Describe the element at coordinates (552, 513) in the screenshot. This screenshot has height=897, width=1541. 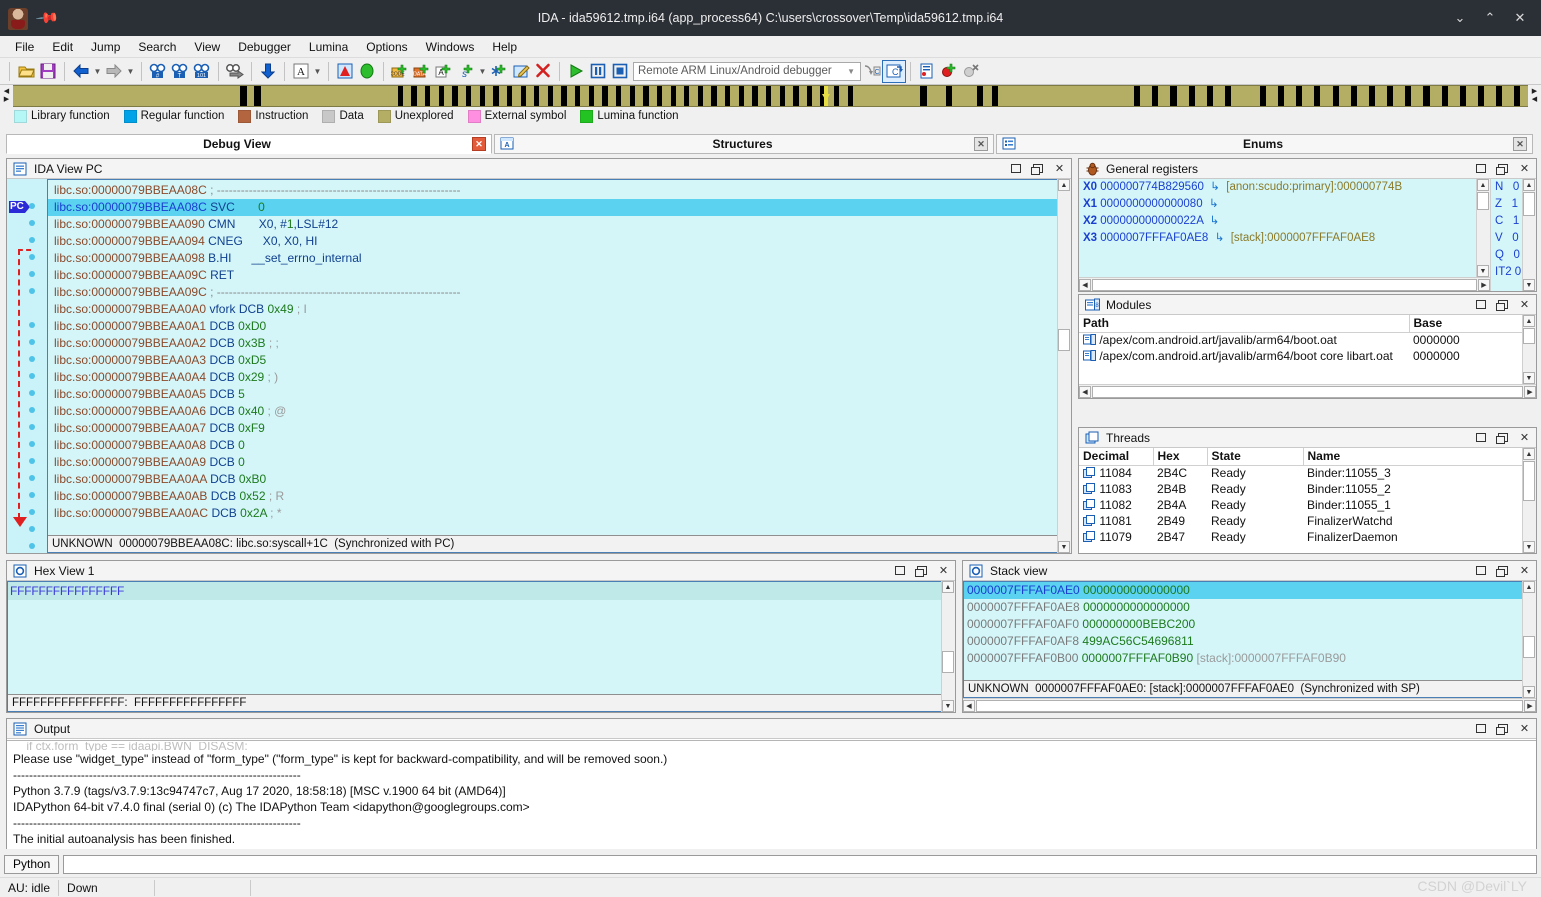
I see `disassembly-line: libc.so:00000079BBEAA0AC DCB 0x2A ; *` at that location.